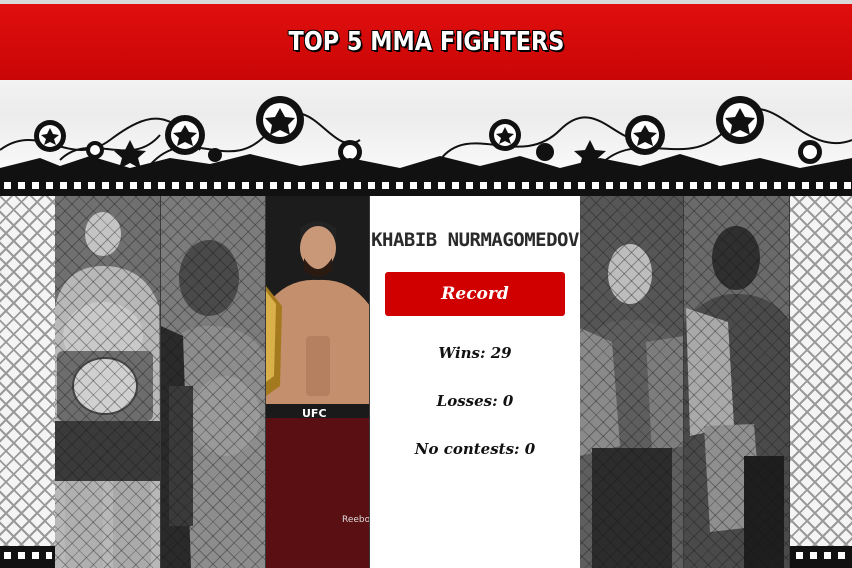 This screenshot has height=568, width=852. Describe the element at coordinates (475, 240) in the screenshot. I see `fighter-name: KHABIB NURMAGOMEDOV` at that location.